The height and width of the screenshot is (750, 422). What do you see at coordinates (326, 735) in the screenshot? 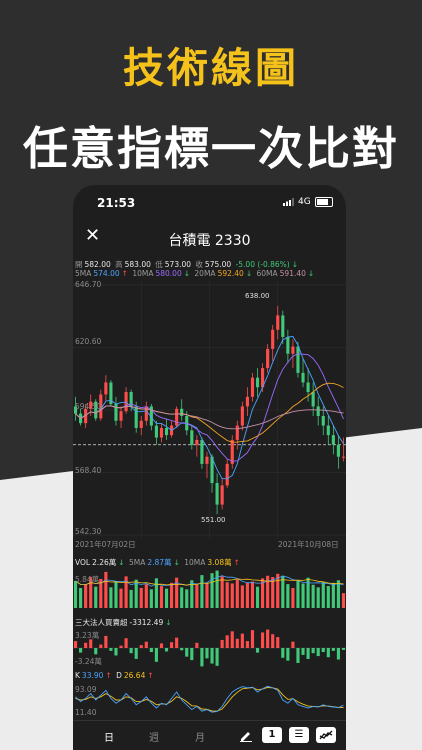
I see `compare-lines-icon` at bounding box center [326, 735].